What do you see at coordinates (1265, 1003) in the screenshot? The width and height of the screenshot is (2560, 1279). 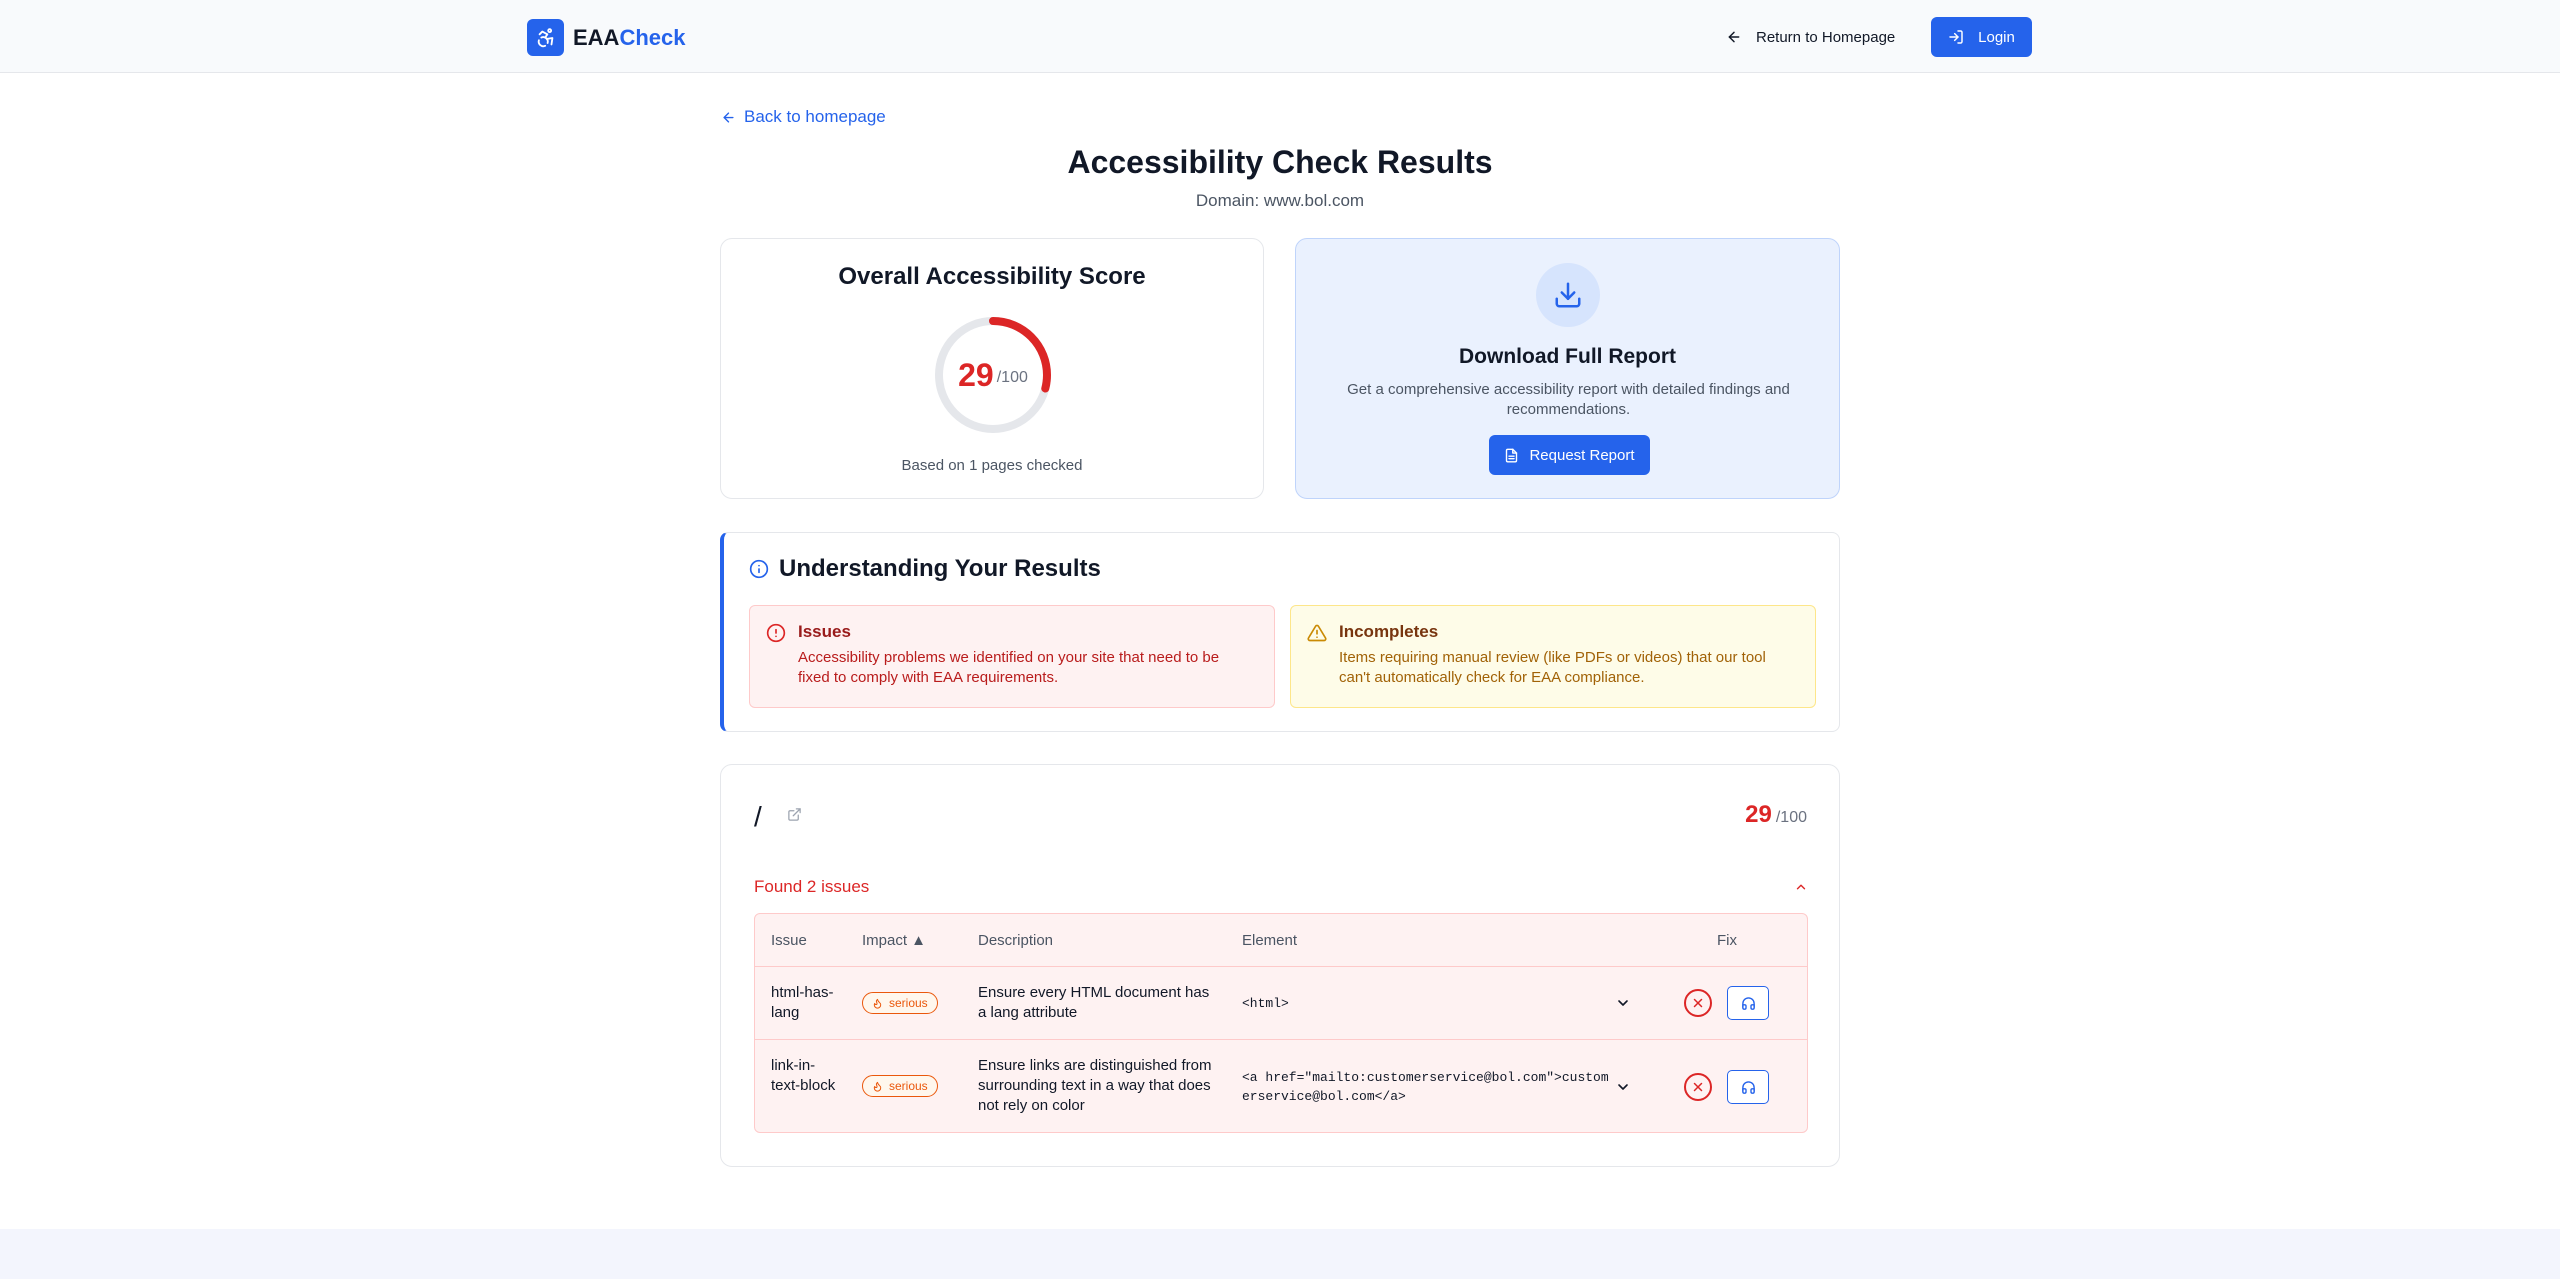 I see `issue-element: <html>` at bounding box center [1265, 1003].